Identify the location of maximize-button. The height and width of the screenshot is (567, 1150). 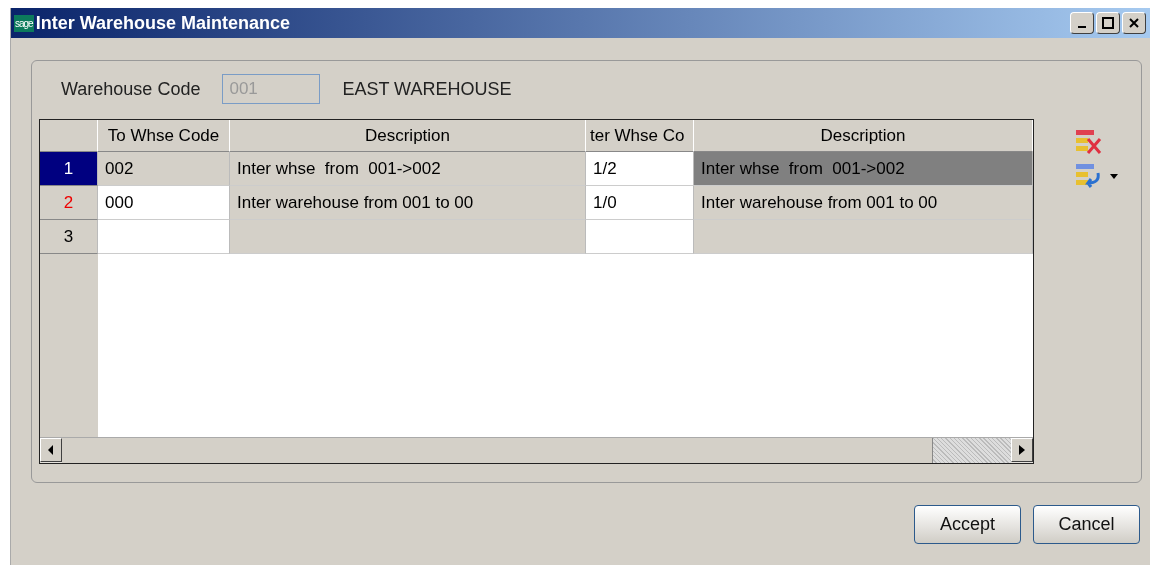
(1108, 23).